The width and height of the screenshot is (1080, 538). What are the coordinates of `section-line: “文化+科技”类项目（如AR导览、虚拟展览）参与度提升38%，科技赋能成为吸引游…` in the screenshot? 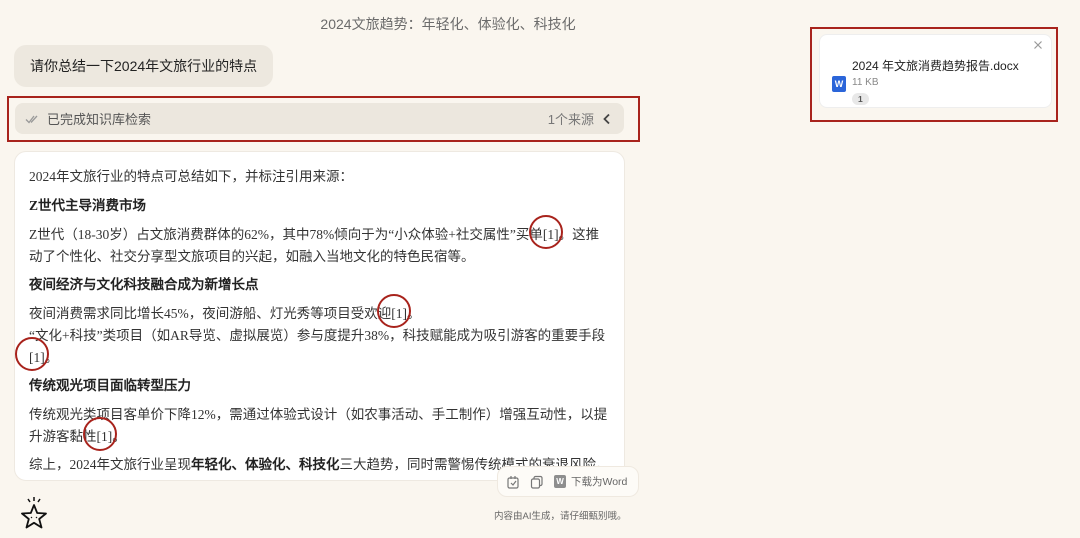 It's located at (312, 348).